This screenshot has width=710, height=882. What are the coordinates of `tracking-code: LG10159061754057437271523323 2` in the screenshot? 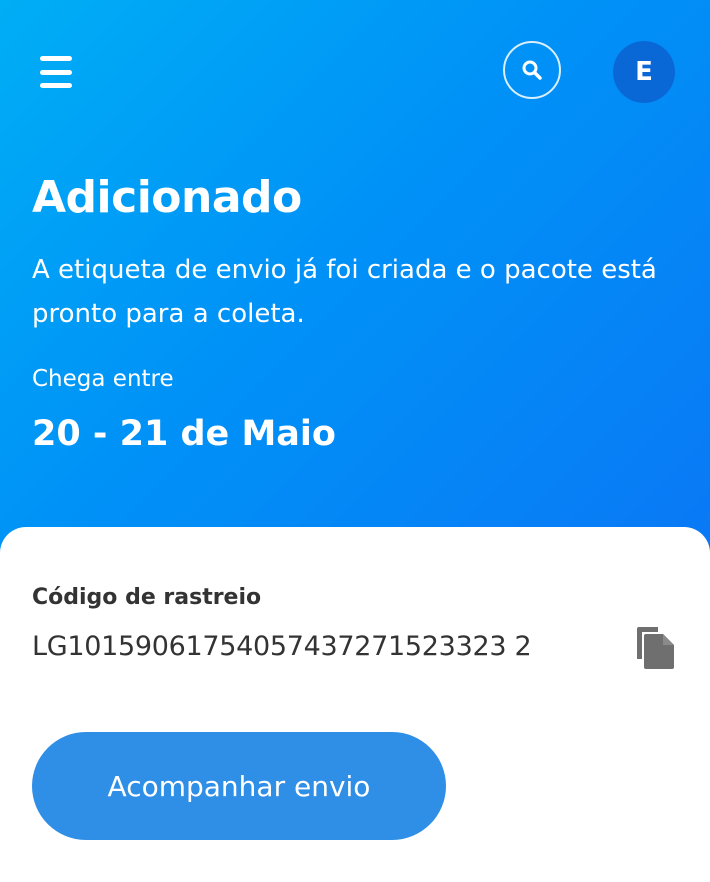 It's located at (282, 646).